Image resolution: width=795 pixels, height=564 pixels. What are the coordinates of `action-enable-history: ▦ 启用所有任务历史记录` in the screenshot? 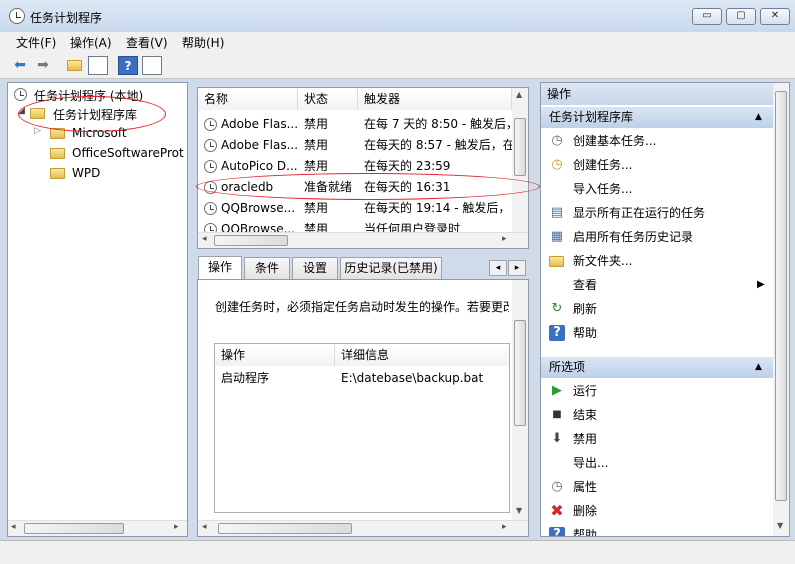 It's located at (657, 237).